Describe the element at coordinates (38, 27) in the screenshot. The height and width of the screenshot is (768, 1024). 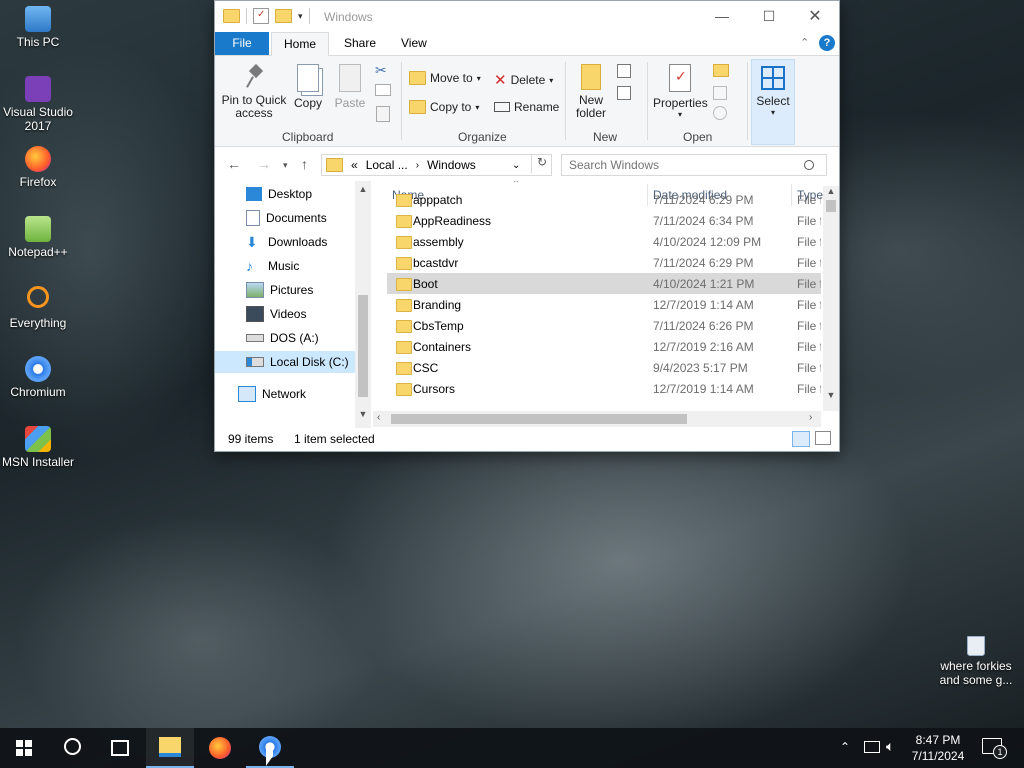
I see `desktop-icon-this-pc: This PC` at that location.